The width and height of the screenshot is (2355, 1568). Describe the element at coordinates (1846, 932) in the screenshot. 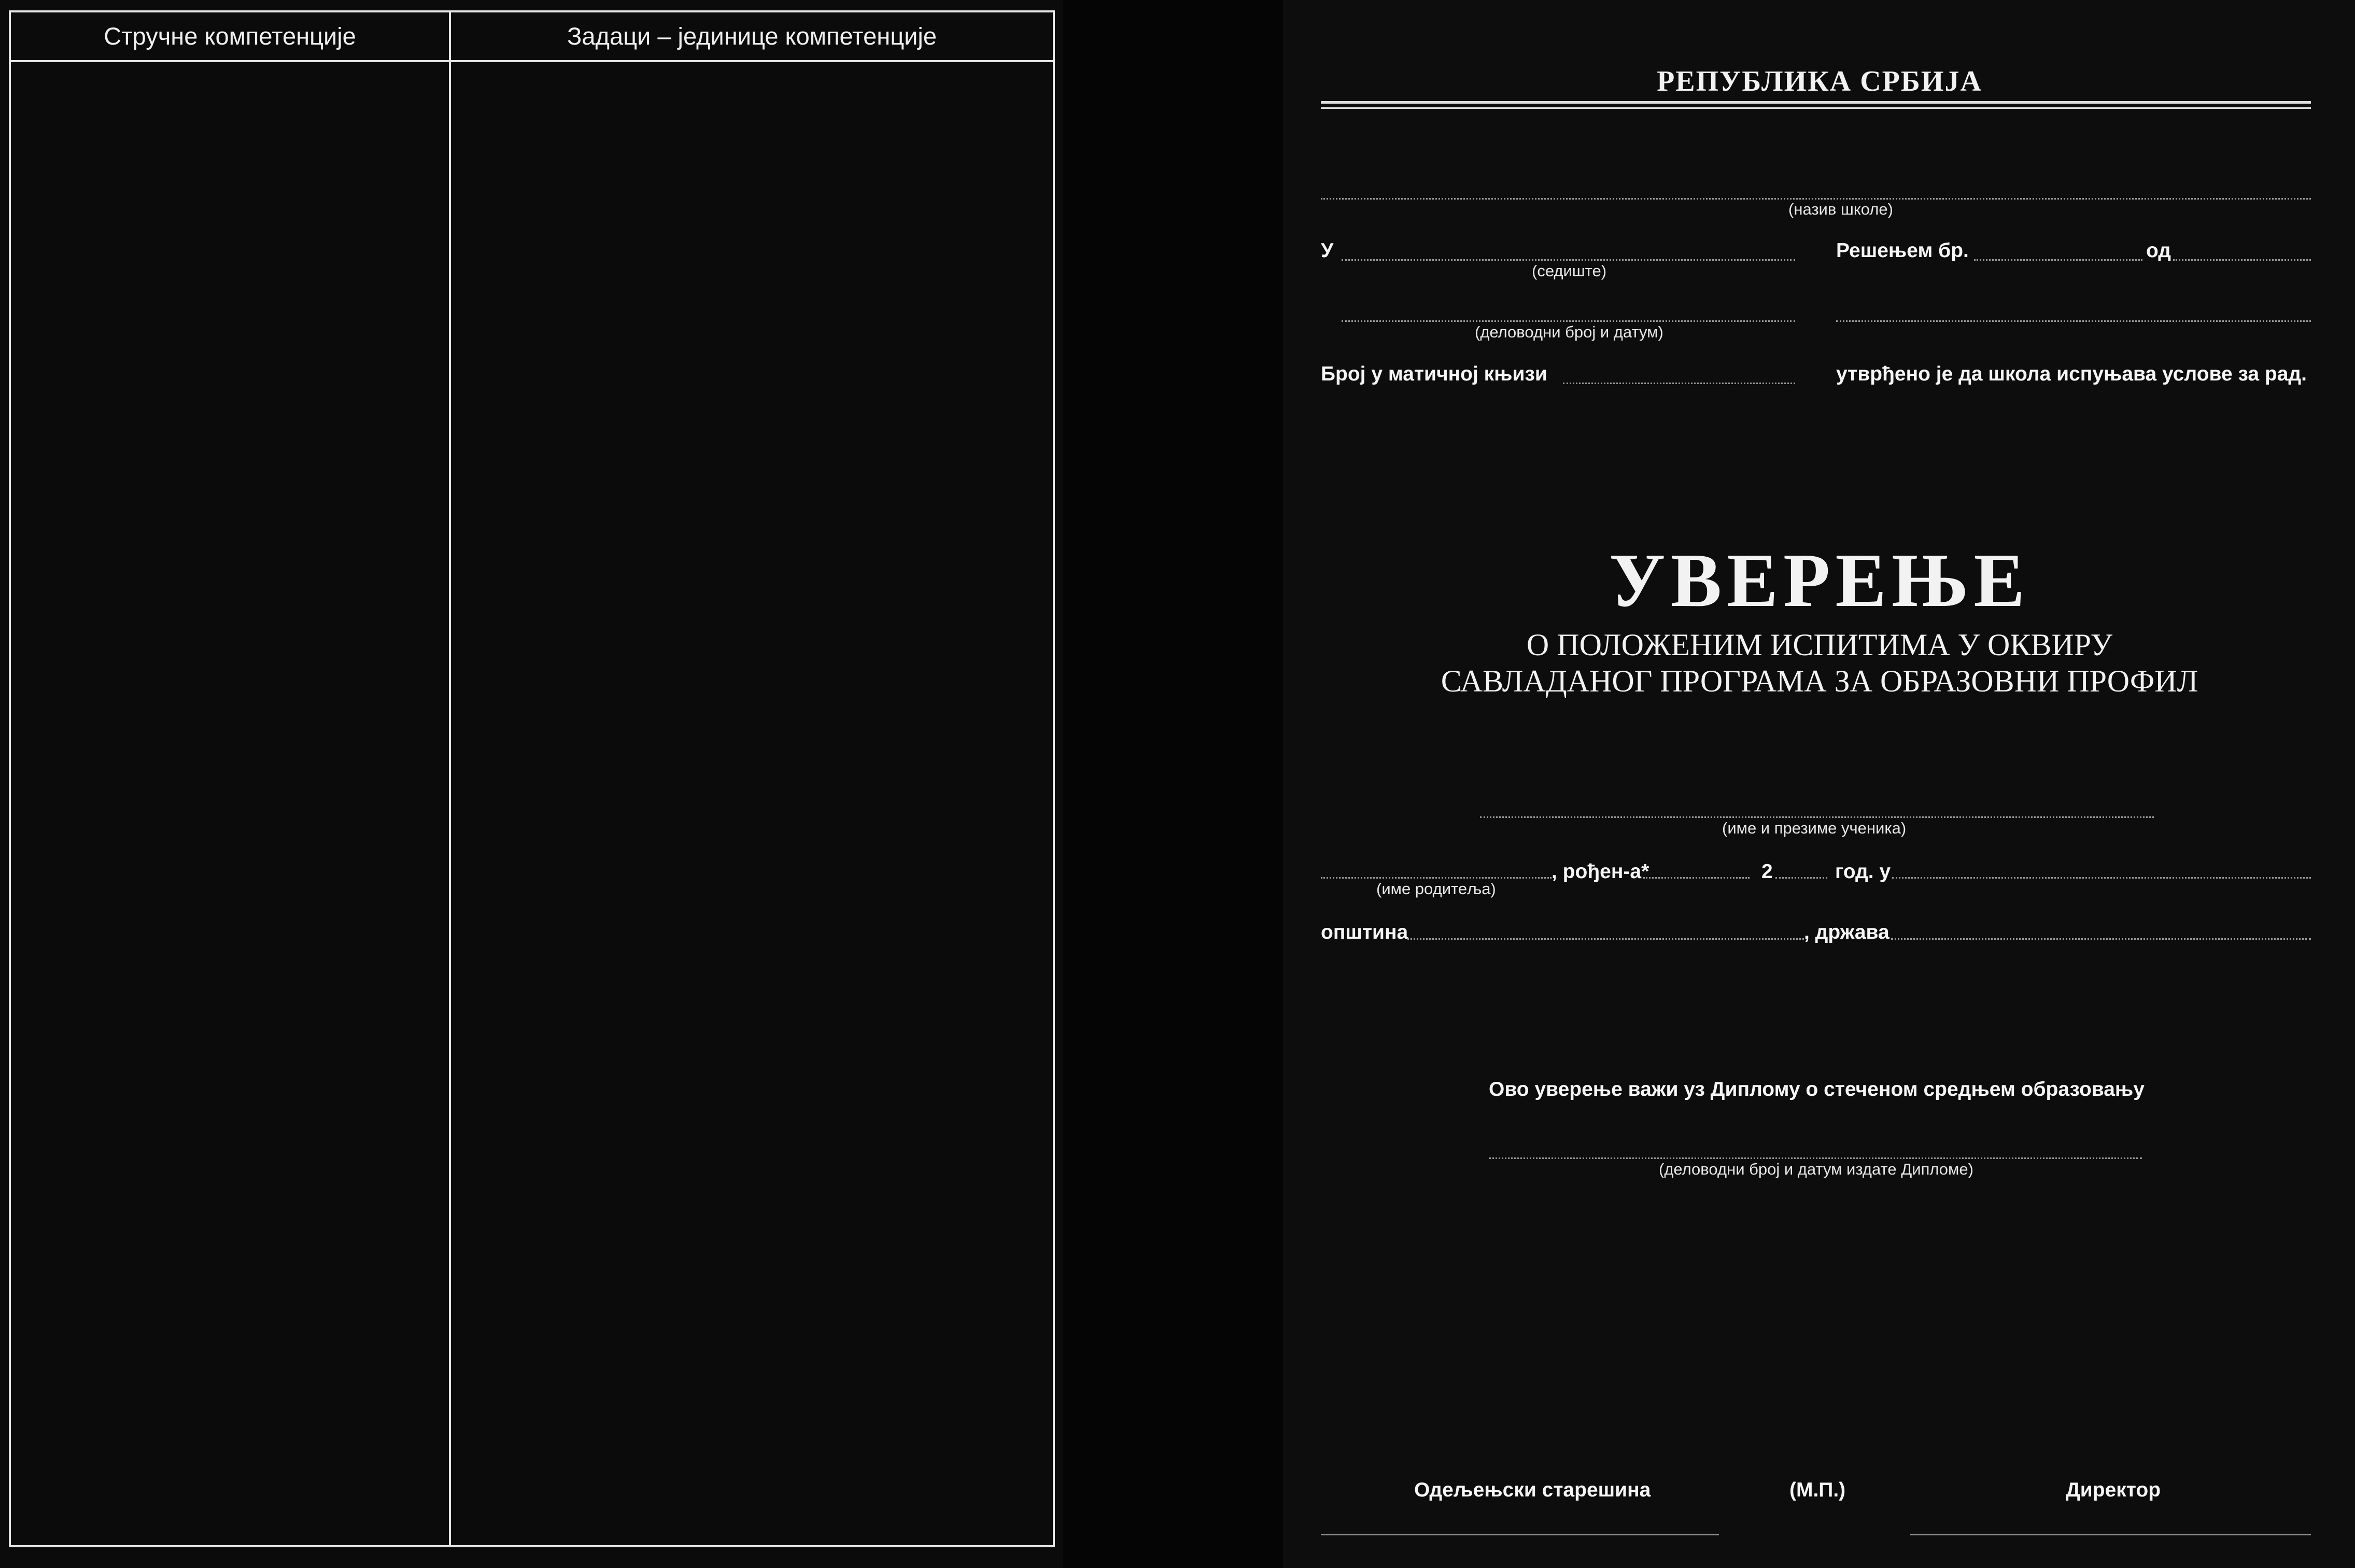

I see `state-label: , држава` at that location.